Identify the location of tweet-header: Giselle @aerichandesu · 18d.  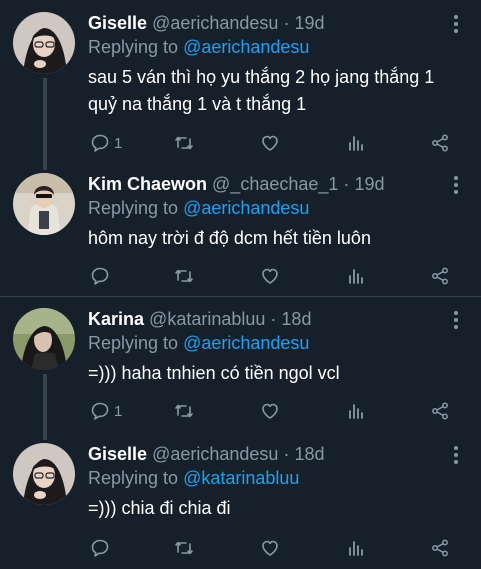
(206, 454).